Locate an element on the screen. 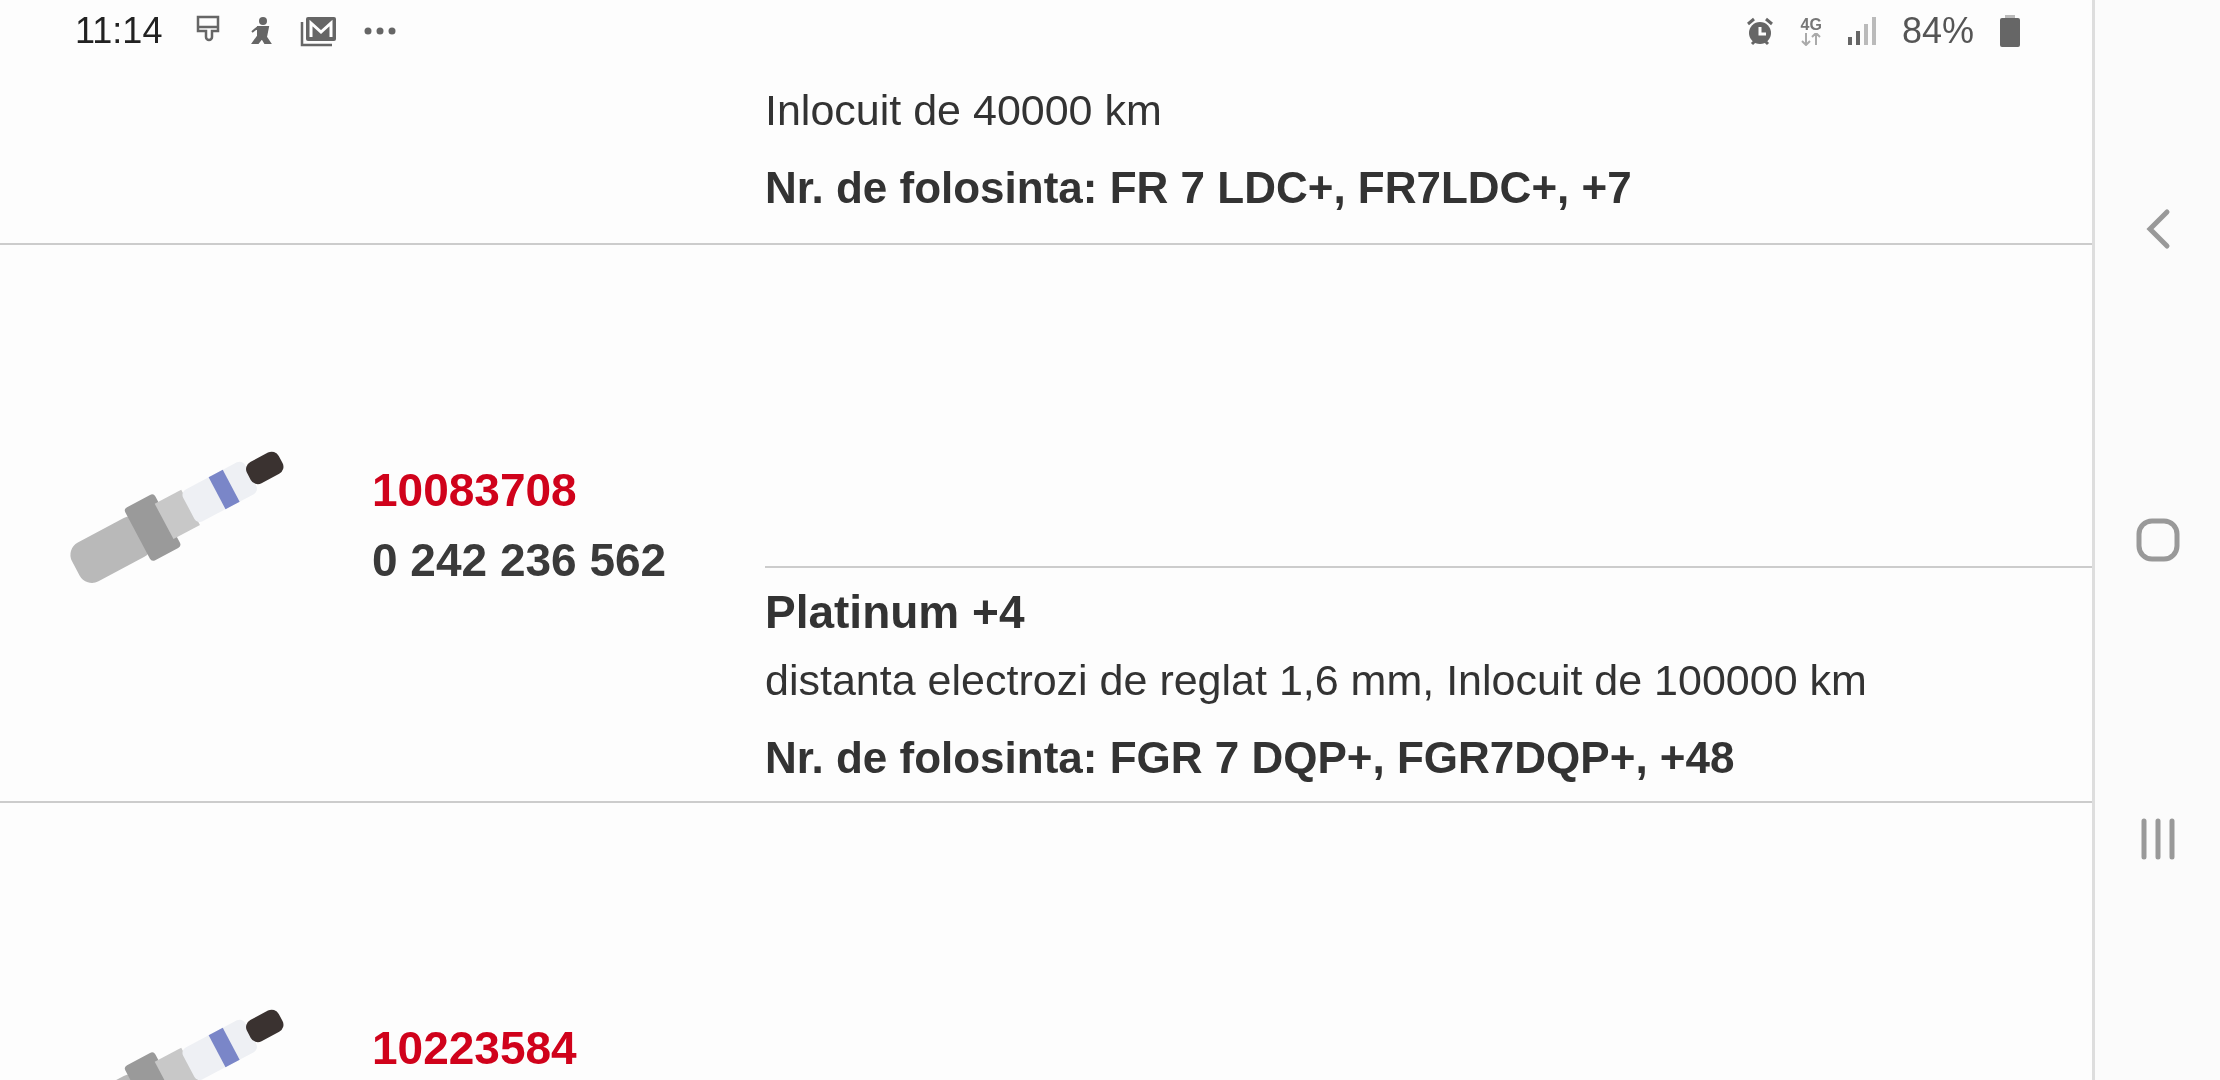 This screenshot has width=2220, height=1080. usage-numbers: Nr. de folosinta: FGR 7 DQP+, FGR7DQP+, +48 is located at coordinates (1250, 758).